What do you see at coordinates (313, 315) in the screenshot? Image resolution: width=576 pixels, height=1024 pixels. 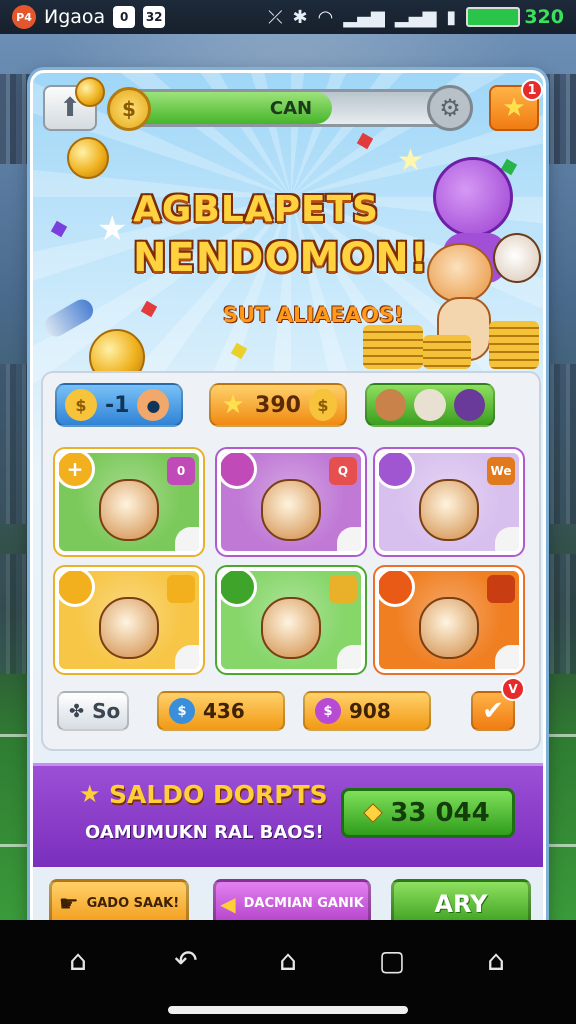 I see `game-subtitle: SUT ALIAEAOS!` at bounding box center [313, 315].